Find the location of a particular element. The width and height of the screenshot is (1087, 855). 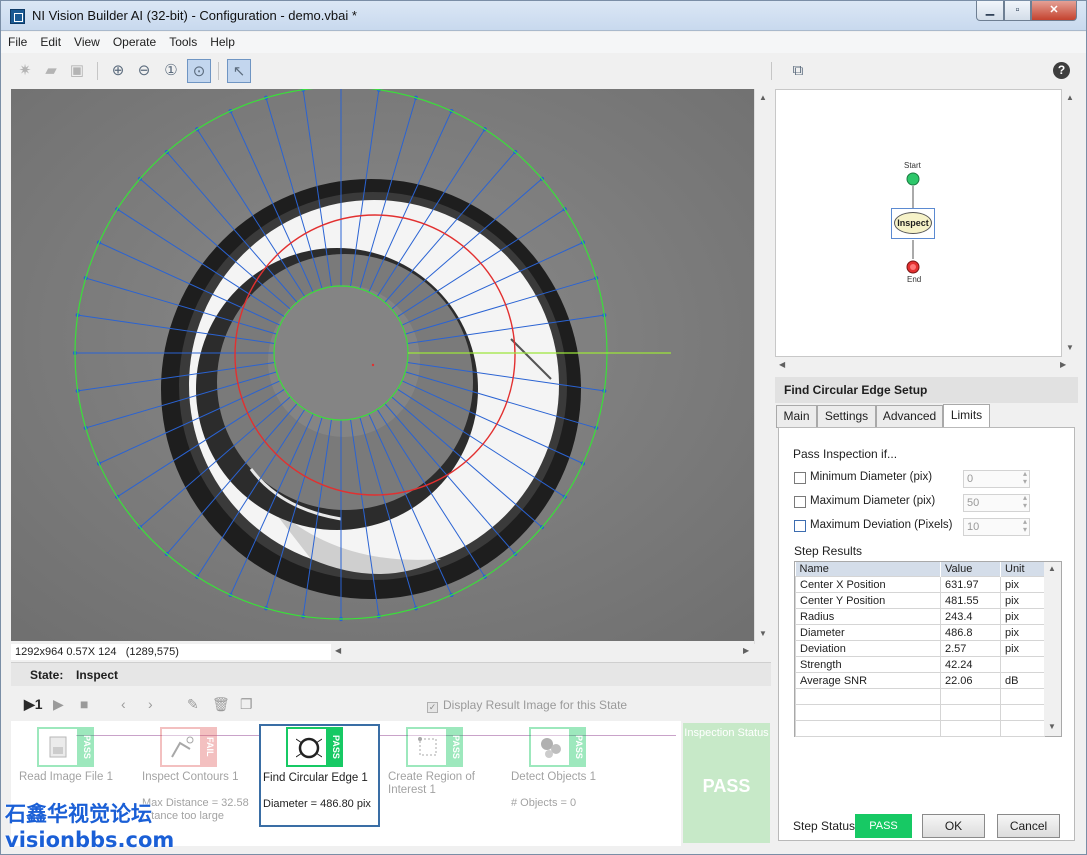

results-scrollbar: ▲ ▼ is located at coordinates (1052, 649).